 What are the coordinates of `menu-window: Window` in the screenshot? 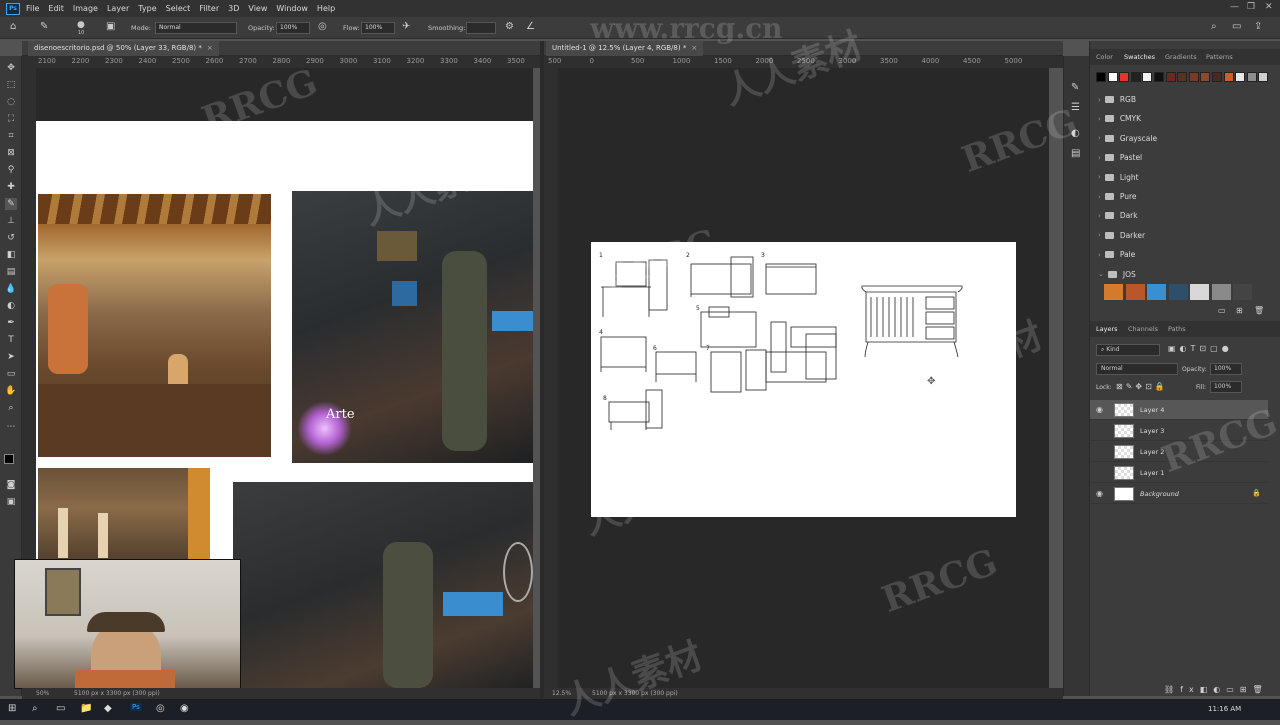 It's located at (292, 8).